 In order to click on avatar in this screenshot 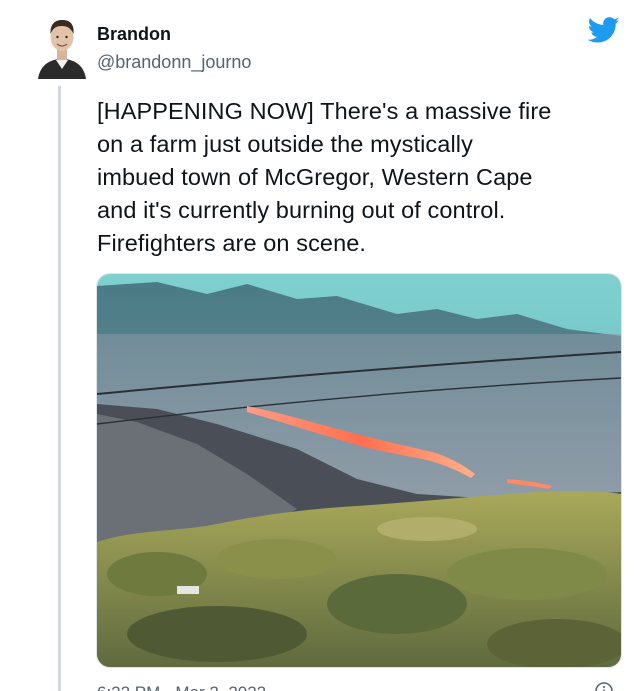, I will do `click(62, 46)`.